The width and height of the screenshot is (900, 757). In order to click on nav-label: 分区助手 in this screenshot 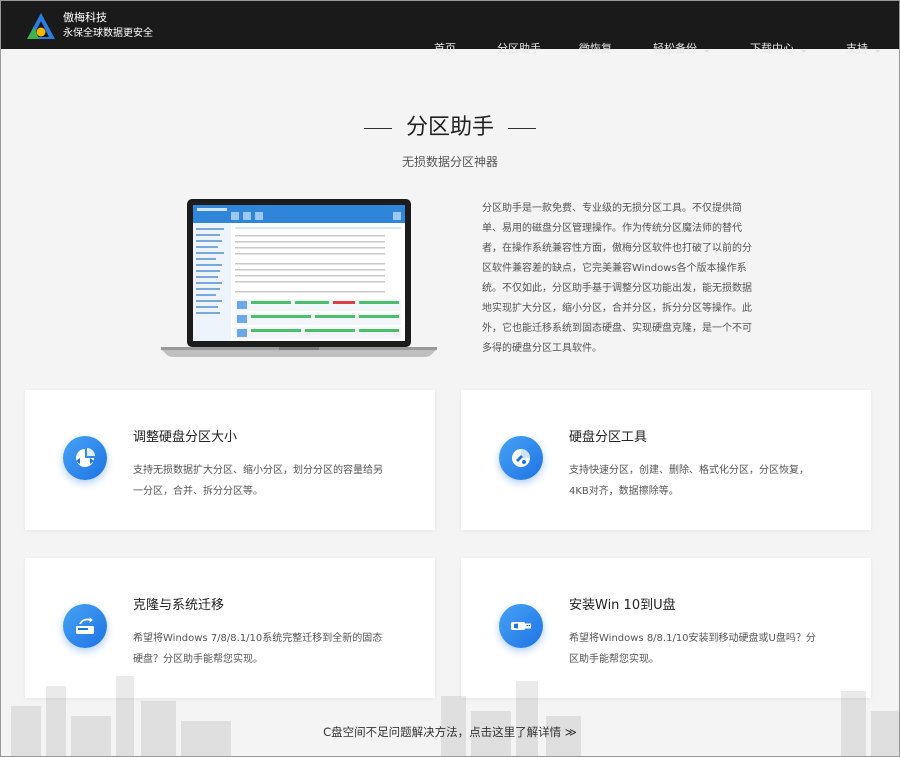, I will do `click(519, 48)`.